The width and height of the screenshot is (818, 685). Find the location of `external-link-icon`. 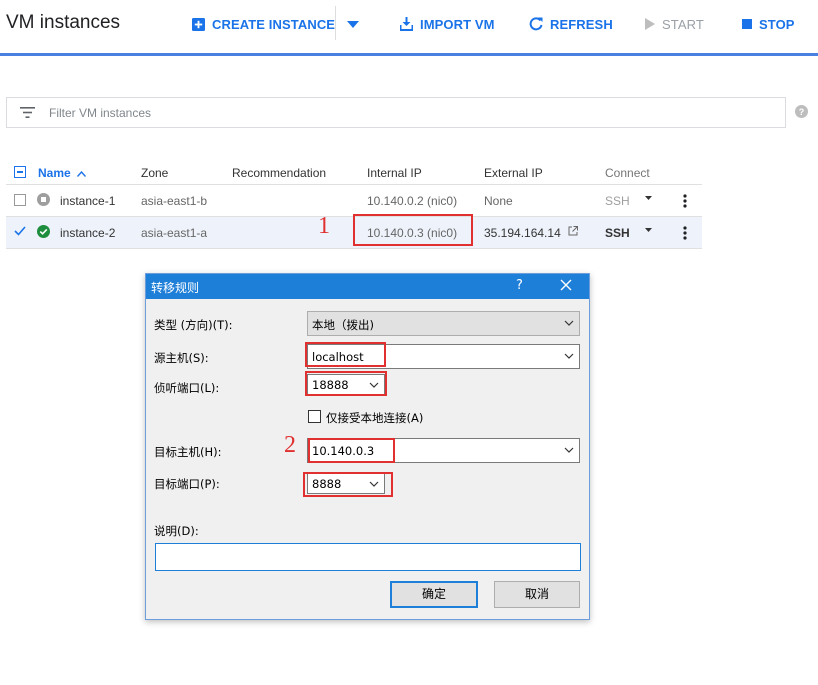

external-link-icon is located at coordinates (573, 231).